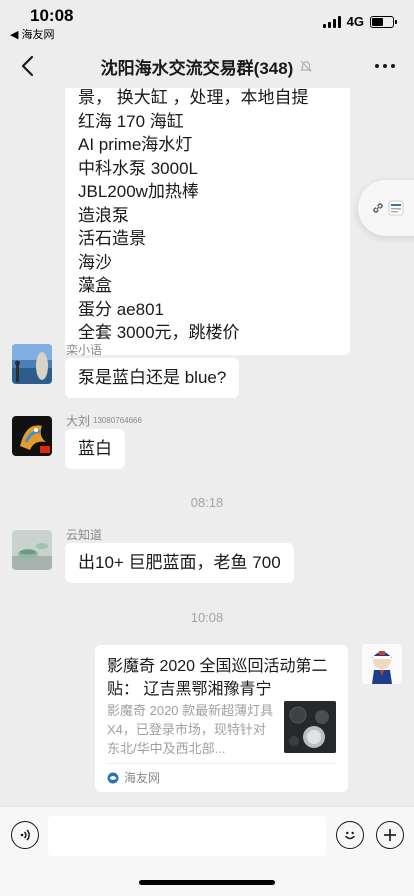 This screenshot has height=896, width=414. Describe the element at coordinates (131, 121) in the screenshot. I see `message-line: 红海 170 海缸` at that location.